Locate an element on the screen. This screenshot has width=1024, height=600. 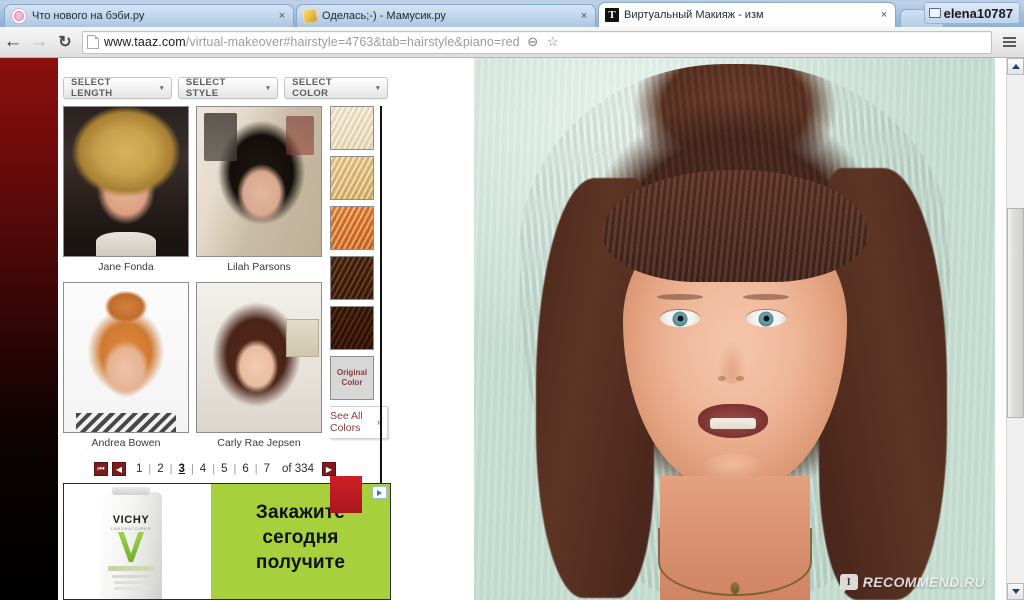
eyebrow-left is located at coordinates (680, 297).